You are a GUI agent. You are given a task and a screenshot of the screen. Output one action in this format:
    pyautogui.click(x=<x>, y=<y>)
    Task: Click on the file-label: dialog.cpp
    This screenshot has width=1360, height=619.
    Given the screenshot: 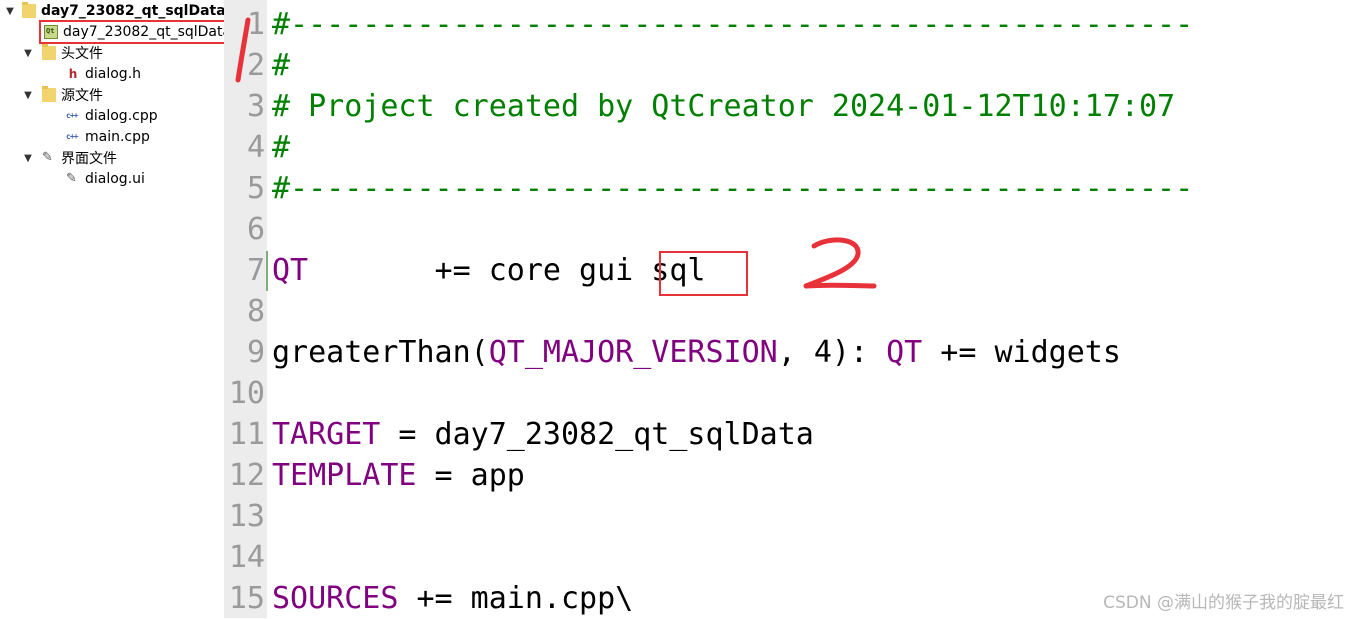 What is the action you would take?
    pyautogui.click(x=121, y=116)
    